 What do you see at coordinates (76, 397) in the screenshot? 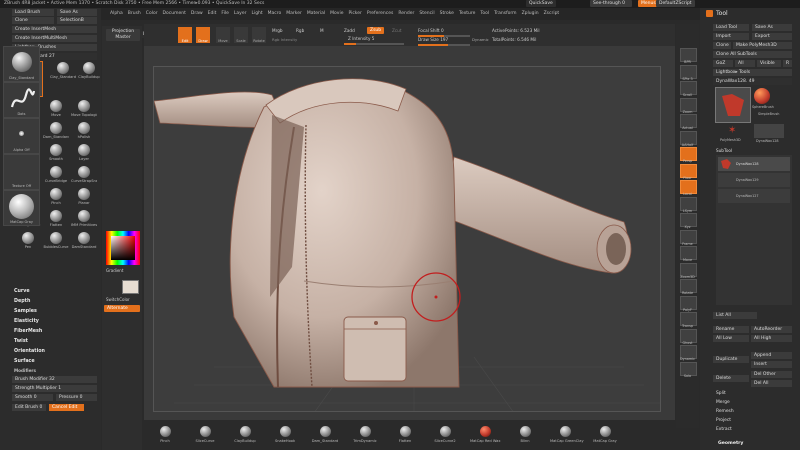
I see `pressure-slider: Pressure 0` at bounding box center [76, 397].